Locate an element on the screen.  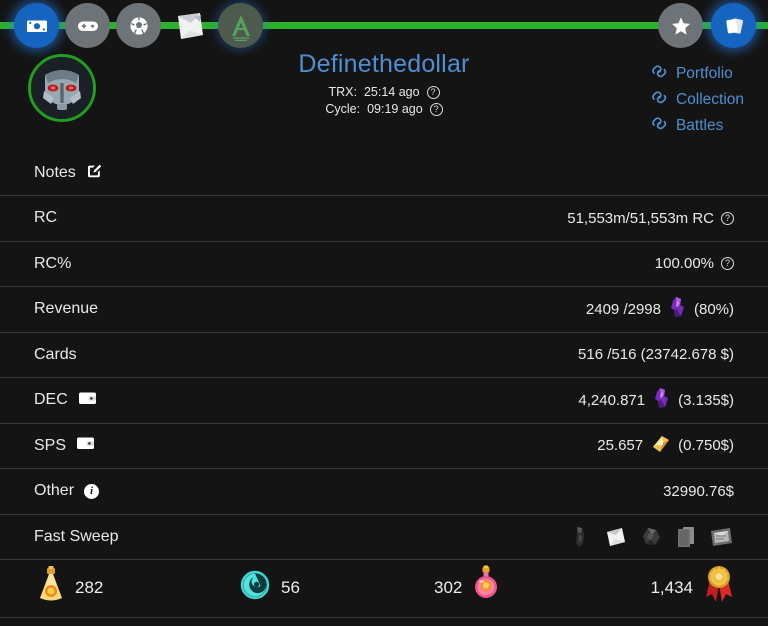
row-label: DEC is located at coordinates (51, 400).